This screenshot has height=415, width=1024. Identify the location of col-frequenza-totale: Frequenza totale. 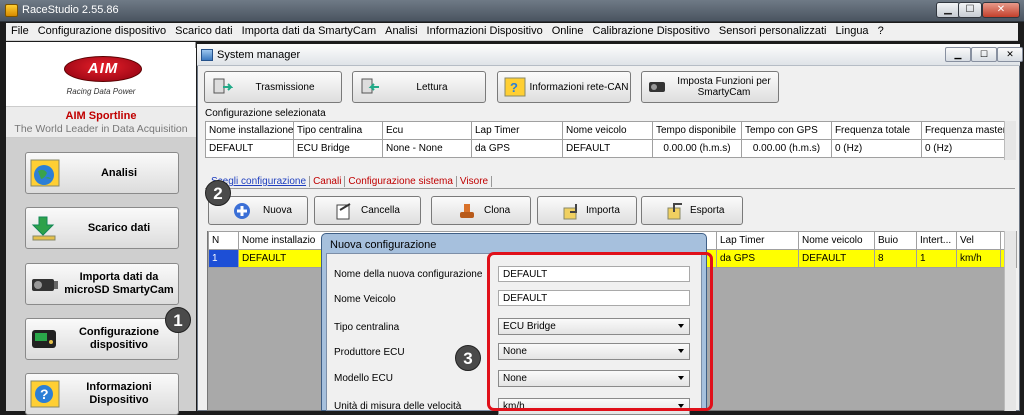
(876, 130).